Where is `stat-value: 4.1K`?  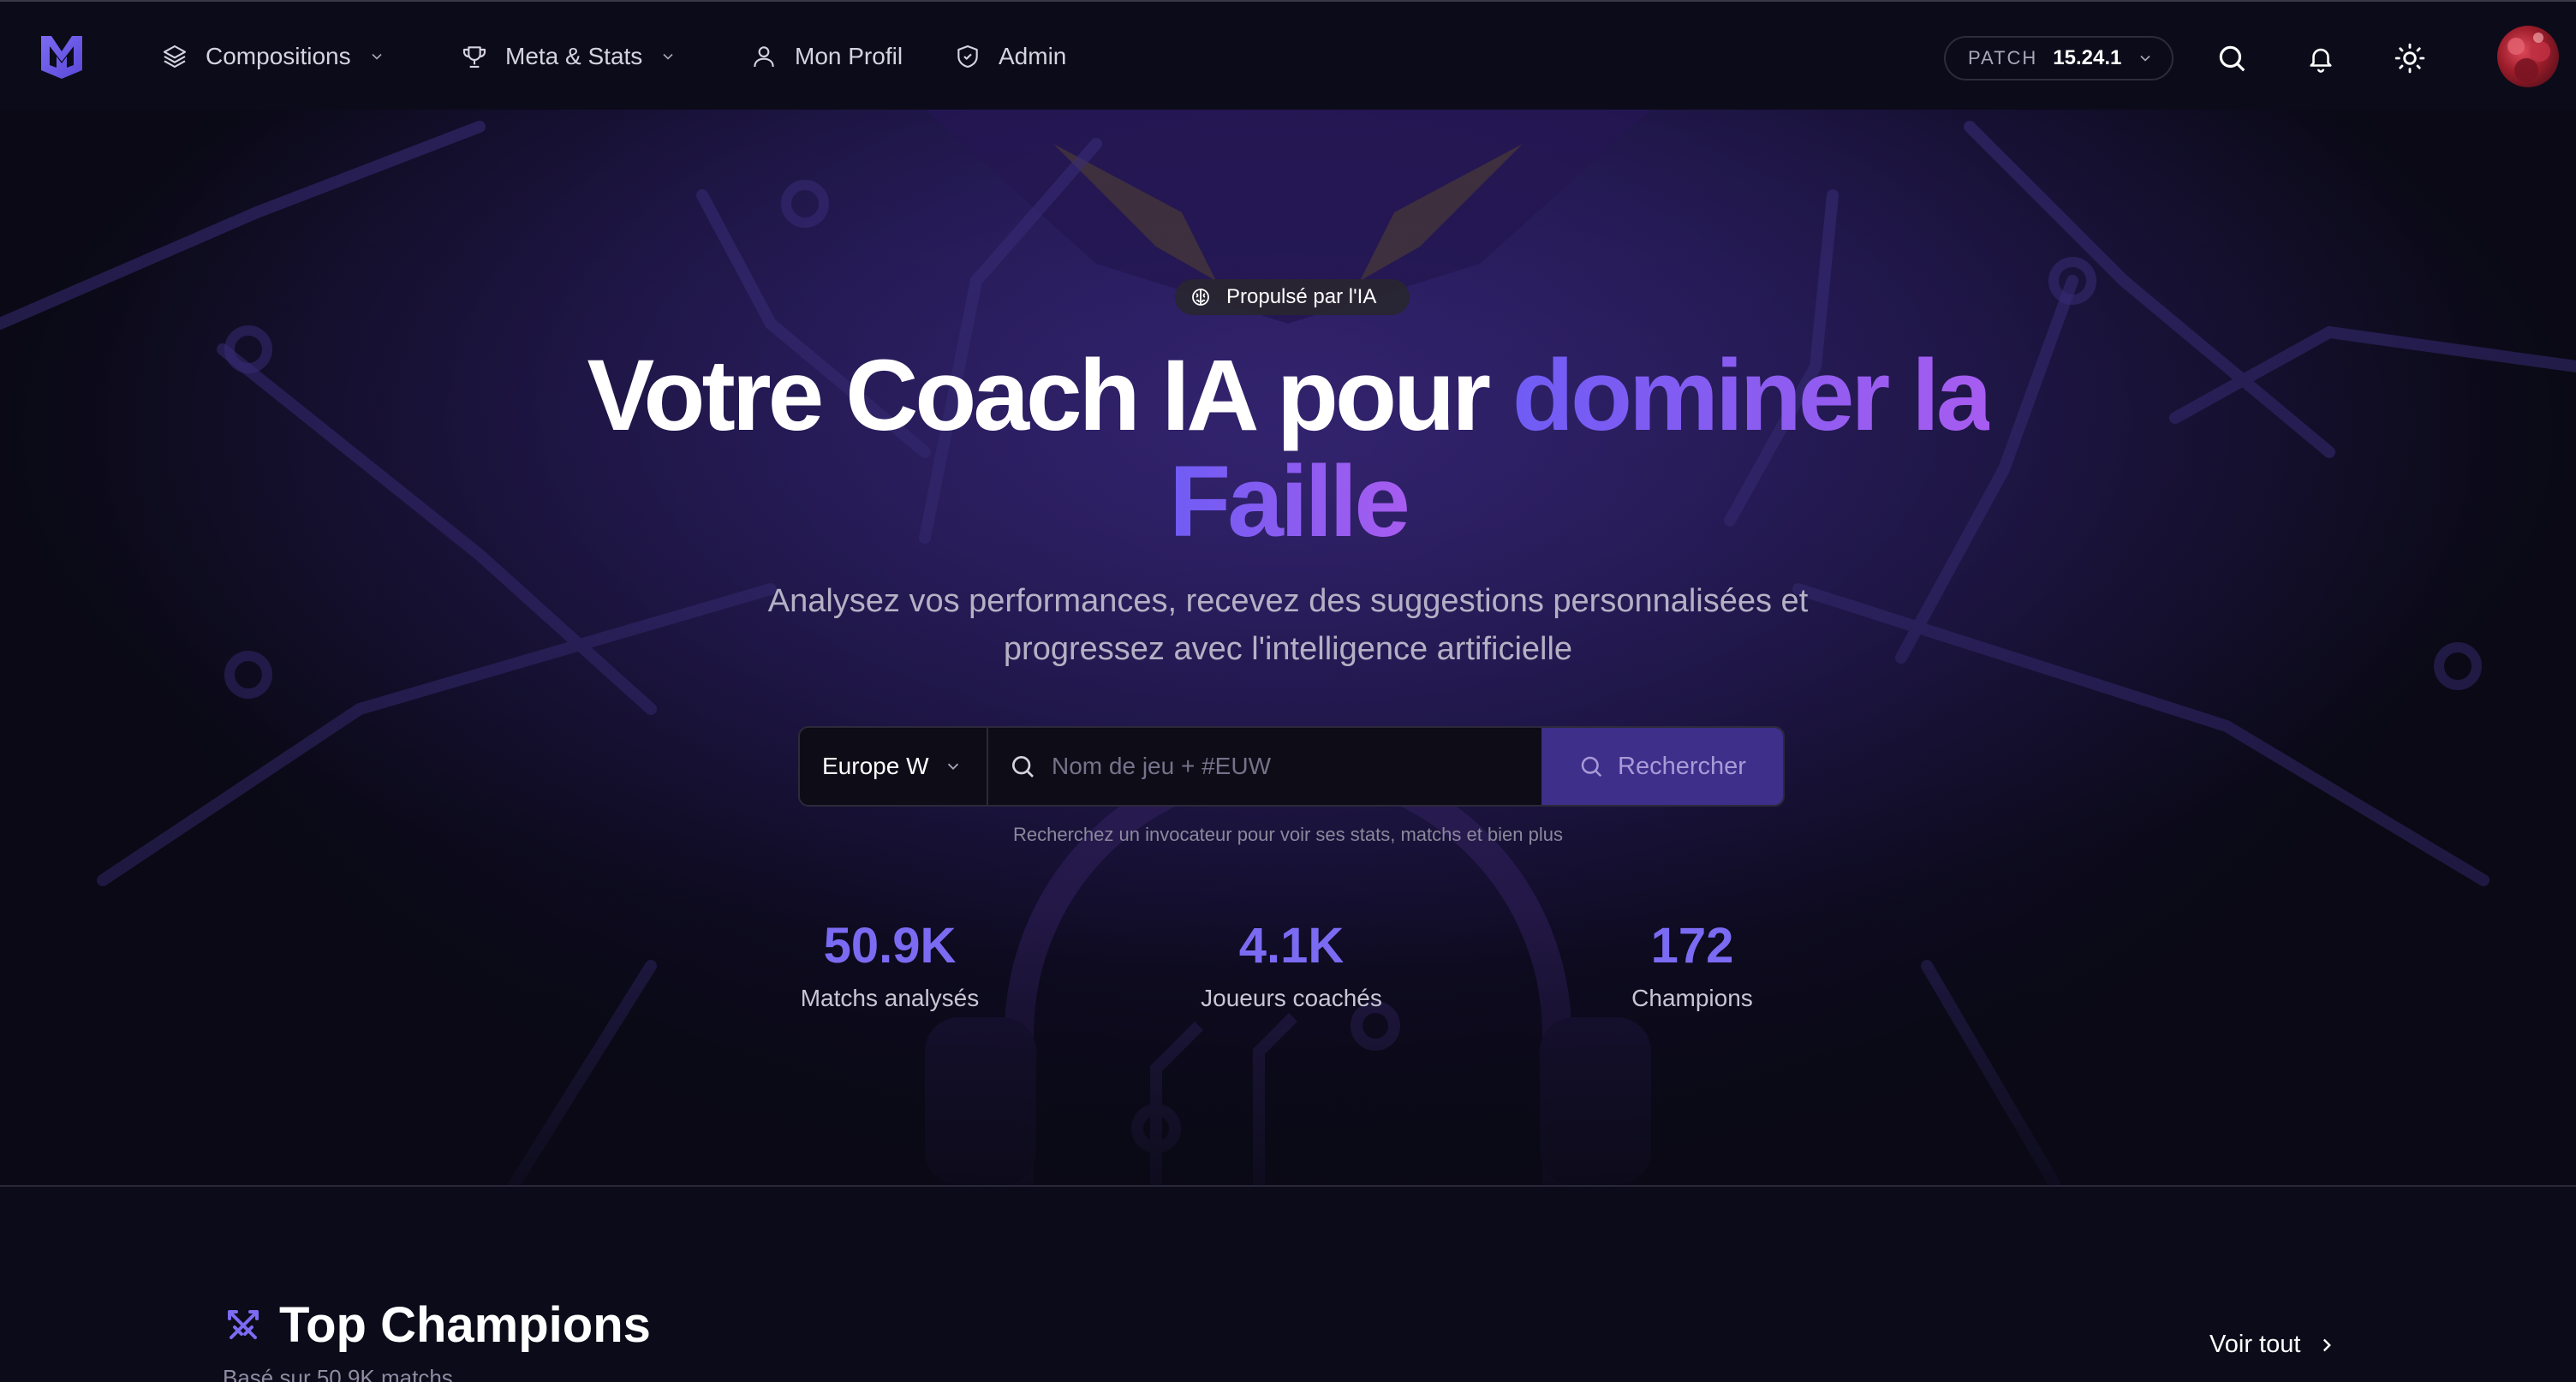
stat-value: 4.1K is located at coordinates (1291, 946).